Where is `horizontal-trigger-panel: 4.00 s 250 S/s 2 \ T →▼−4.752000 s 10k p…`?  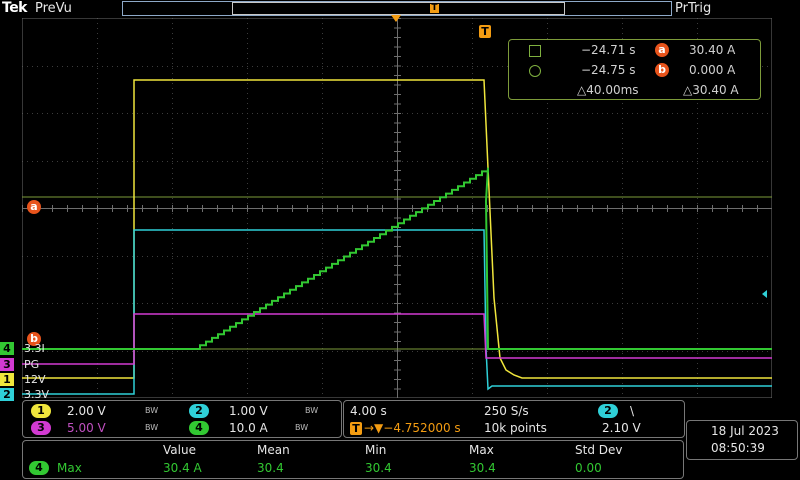 horizontal-trigger-panel: 4.00 s 250 S/s 2 \ T →▼−4.752000 s 10k p… is located at coordinates (514, 419).